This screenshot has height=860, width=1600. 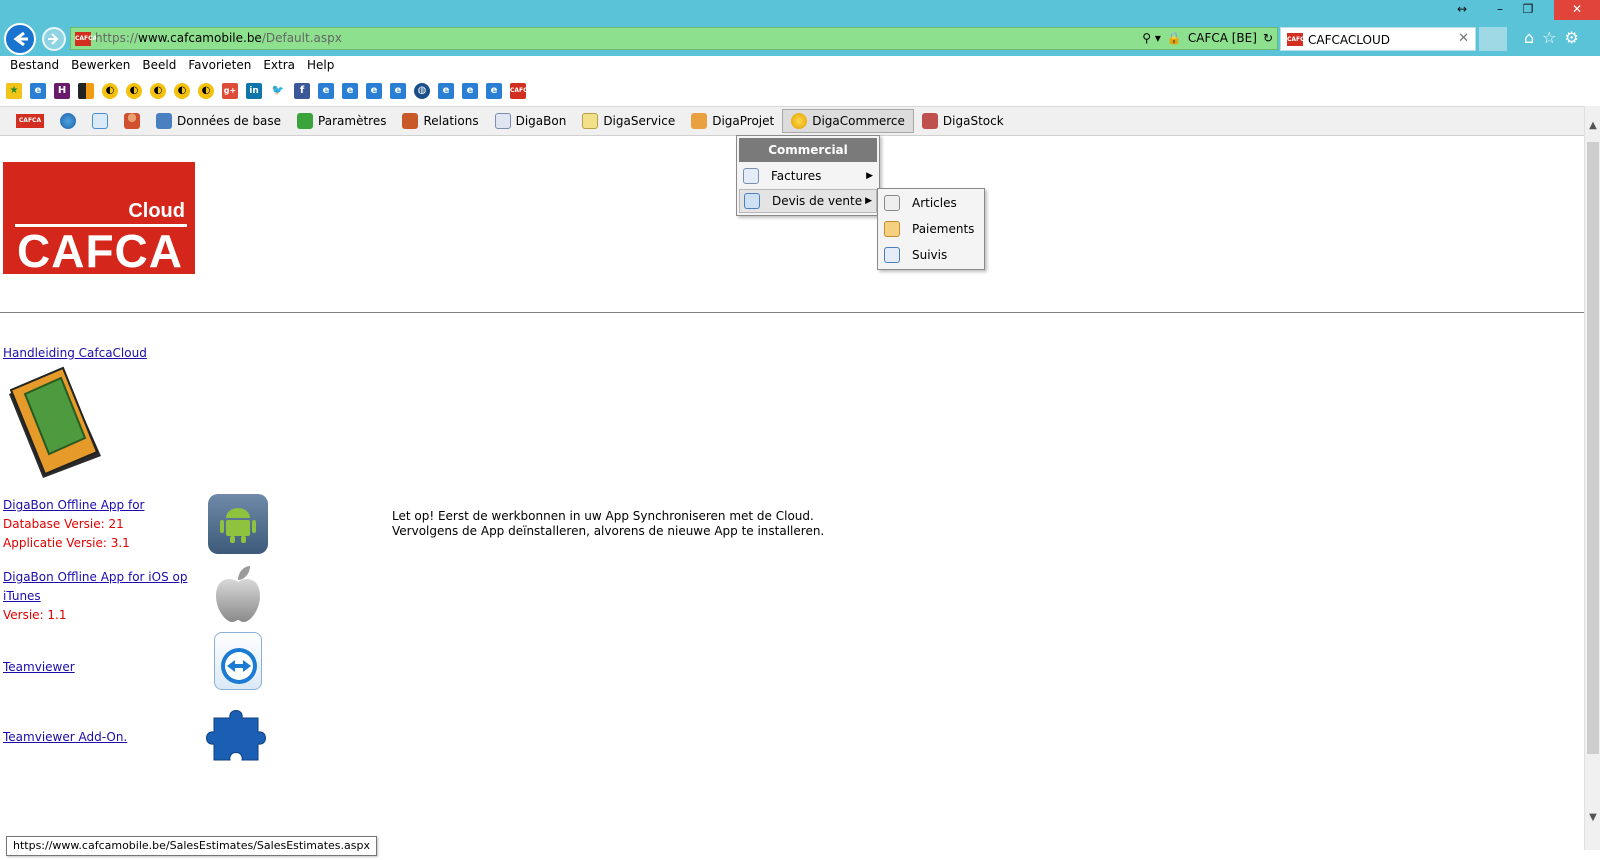 I want to click on manual-link: Handleiding CafcaCloud, so click(x=75, y=353).